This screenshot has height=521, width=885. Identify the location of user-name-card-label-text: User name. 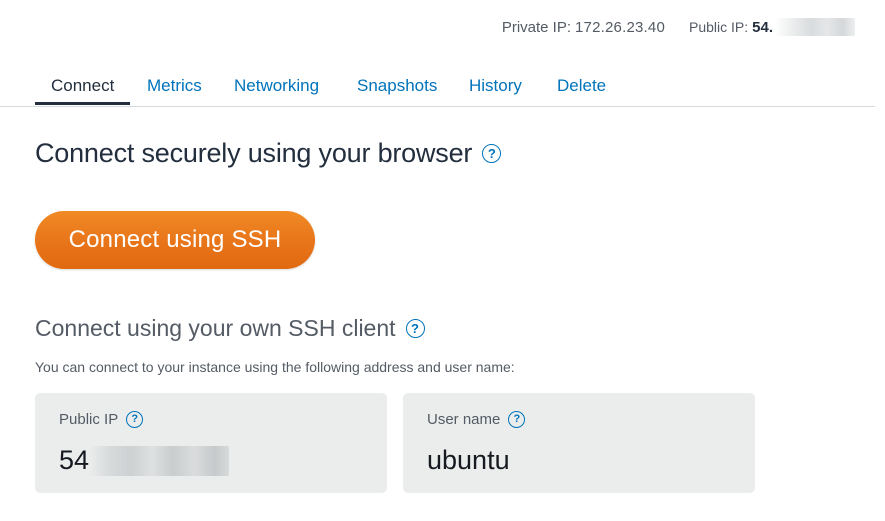
(464, 419).